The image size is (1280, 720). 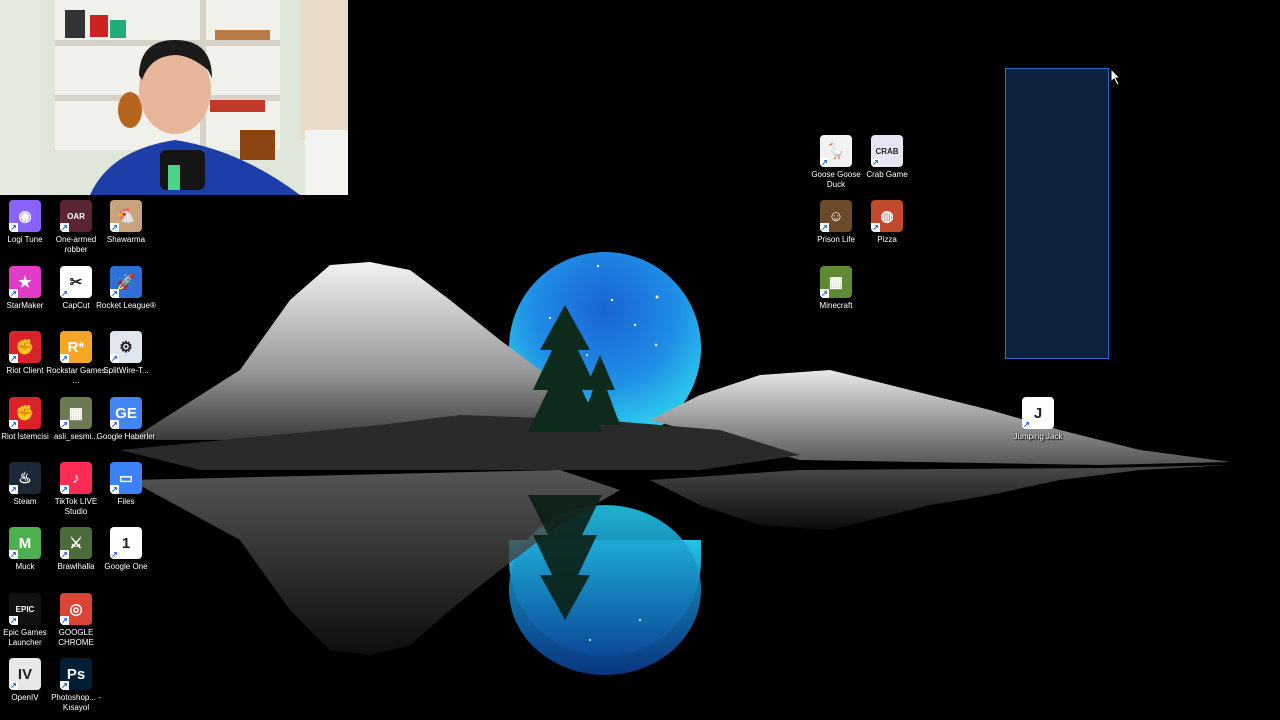 I want to click on rocket-league-glyph: 🚀, so click(x=126, y=282).